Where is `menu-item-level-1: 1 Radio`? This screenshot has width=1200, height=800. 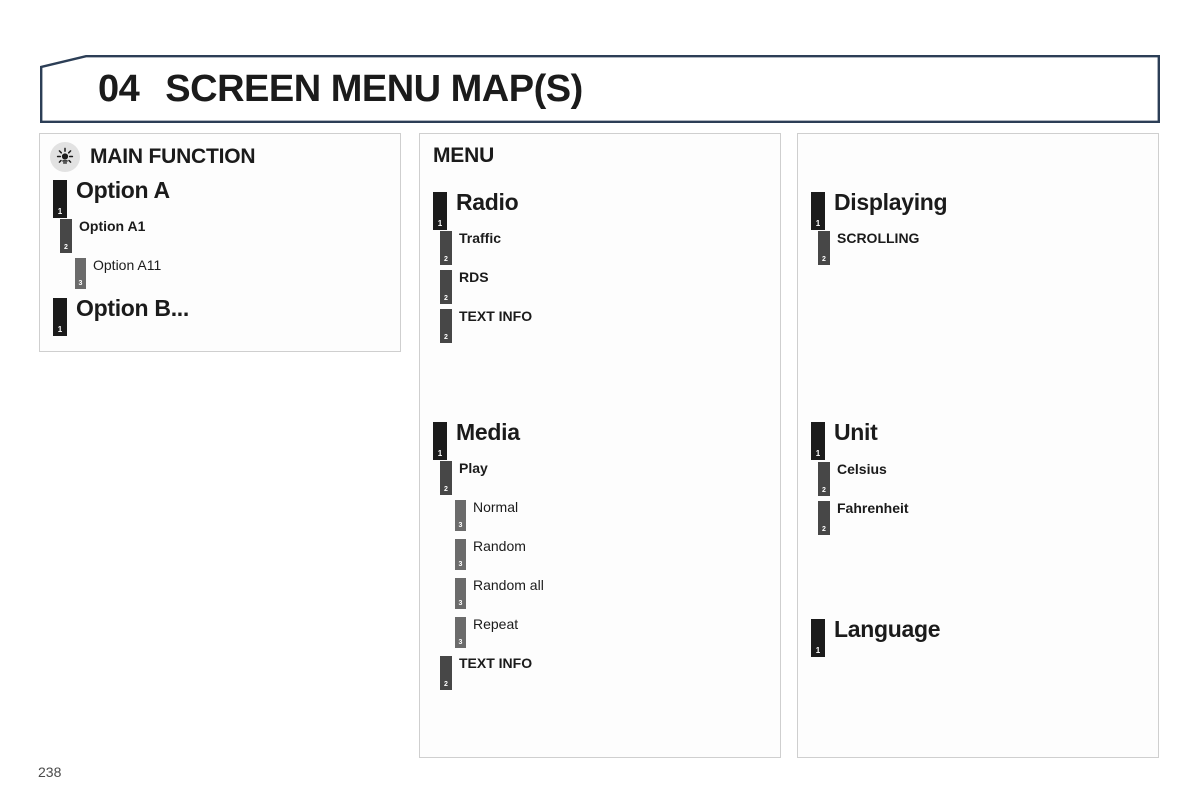
menu-item-level-1: 1 Radio is located at coordinates (476, 209).